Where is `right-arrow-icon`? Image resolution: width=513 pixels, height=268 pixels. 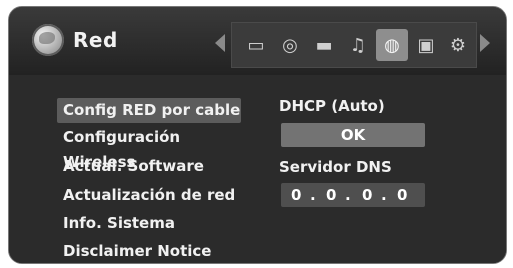 right-arrow-icon is located at coordinates (485, 43).